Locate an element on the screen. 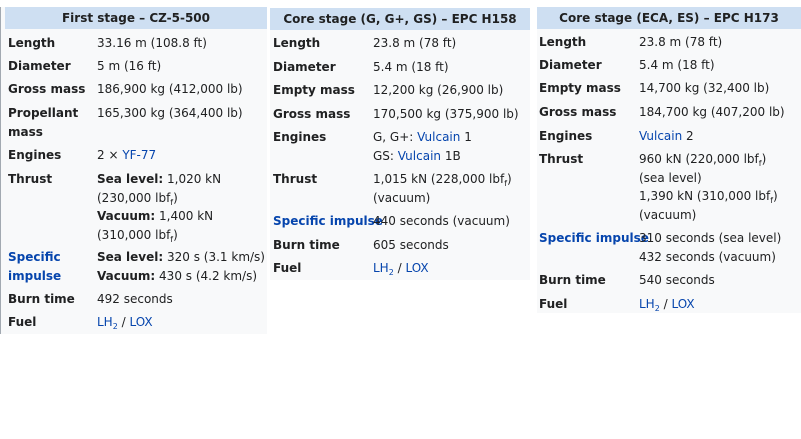  engines-suffix: 2 is located at coordinates (688, 136).